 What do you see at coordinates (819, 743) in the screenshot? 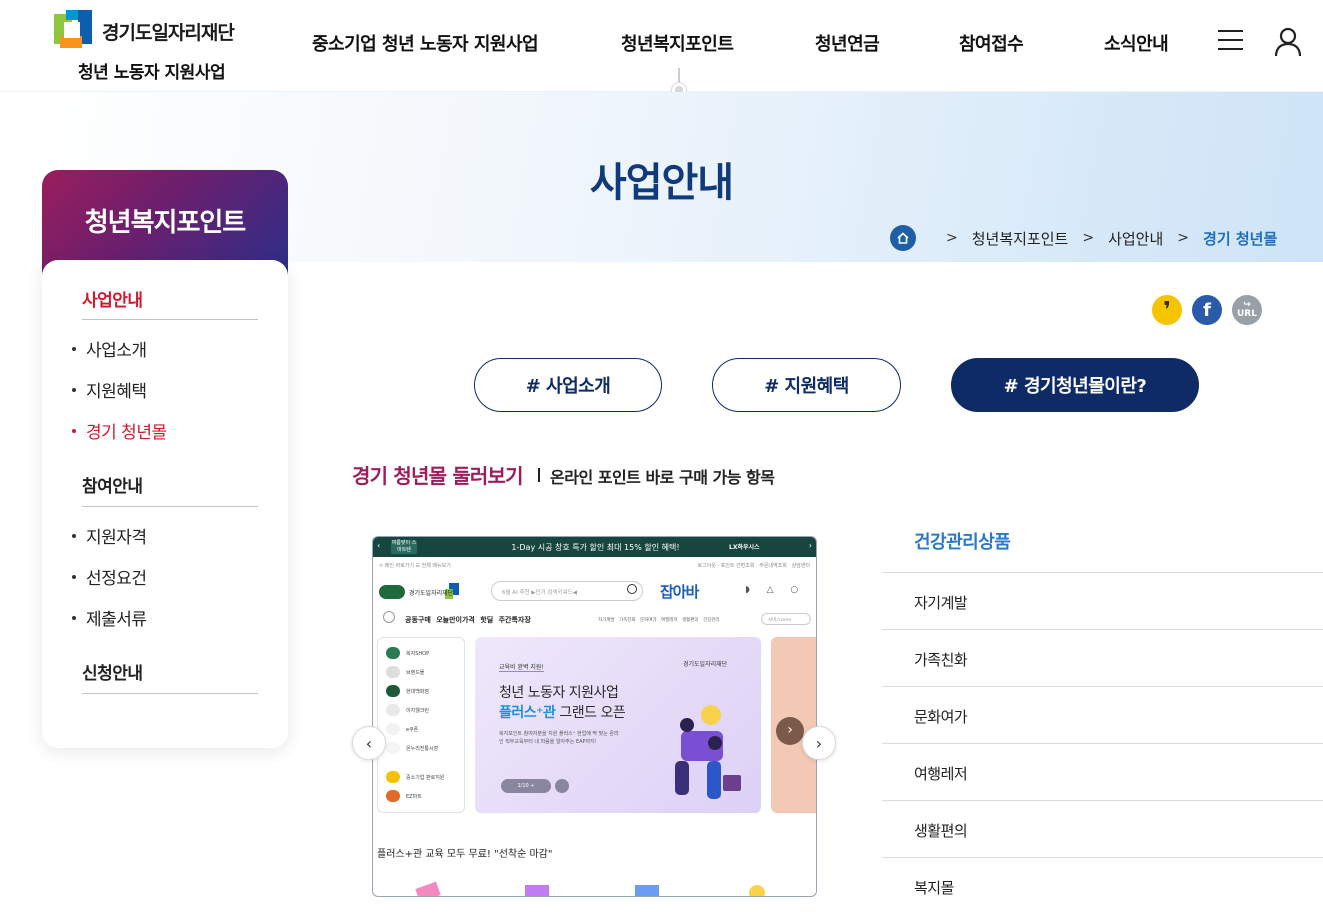
I see `carousel-next-button: ›` at bounding box center [819, 743].